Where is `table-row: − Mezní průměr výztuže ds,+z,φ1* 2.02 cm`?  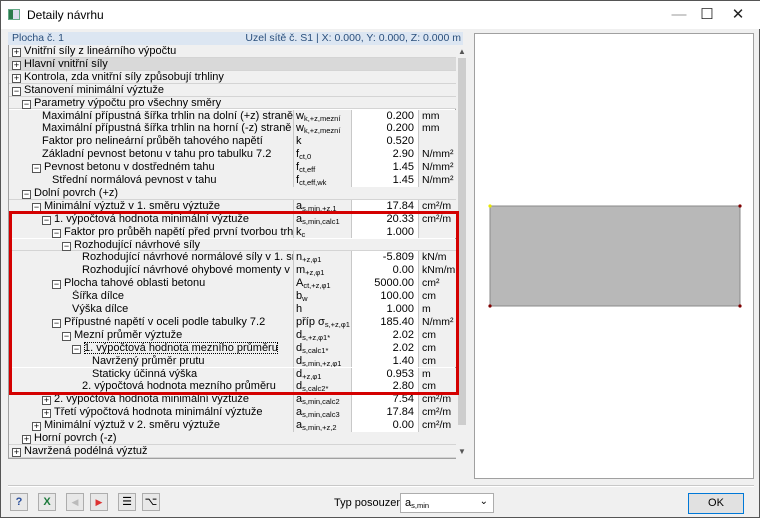
table-row: − Mezní průměr výztuže ds,+z,φ1* 2.02 cm is located at coordinates (233, 335).